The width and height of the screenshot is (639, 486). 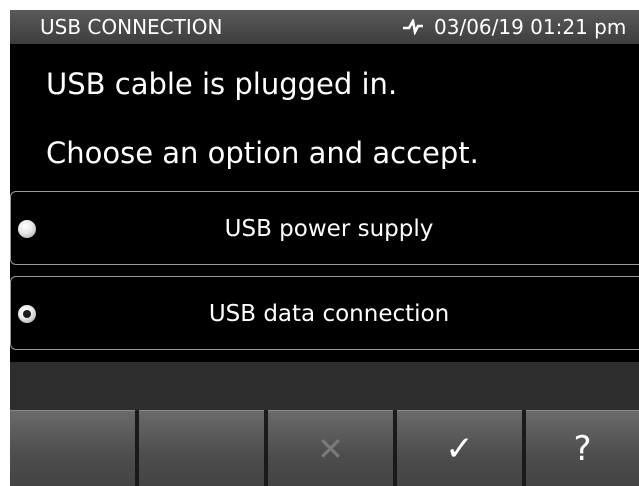 What do you see at coordinates (413, 26) in the screenshot?
I see `power-plug-icon` at bounding box center [413, 26].